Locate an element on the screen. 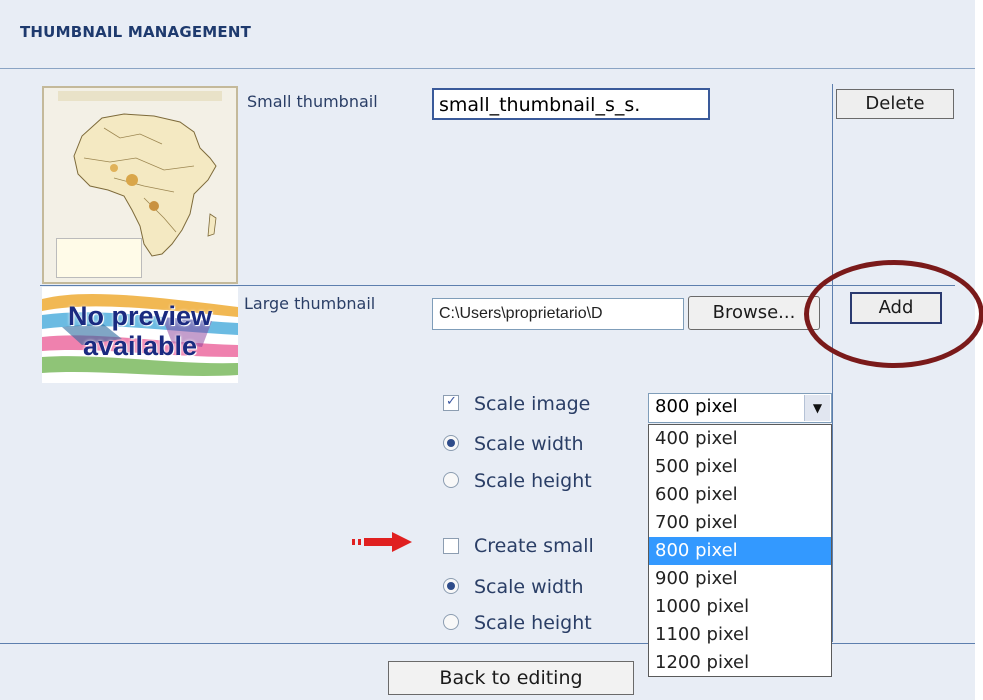  dropdown-option-1000: 1000 pixel is located at coordinates (740, 607).